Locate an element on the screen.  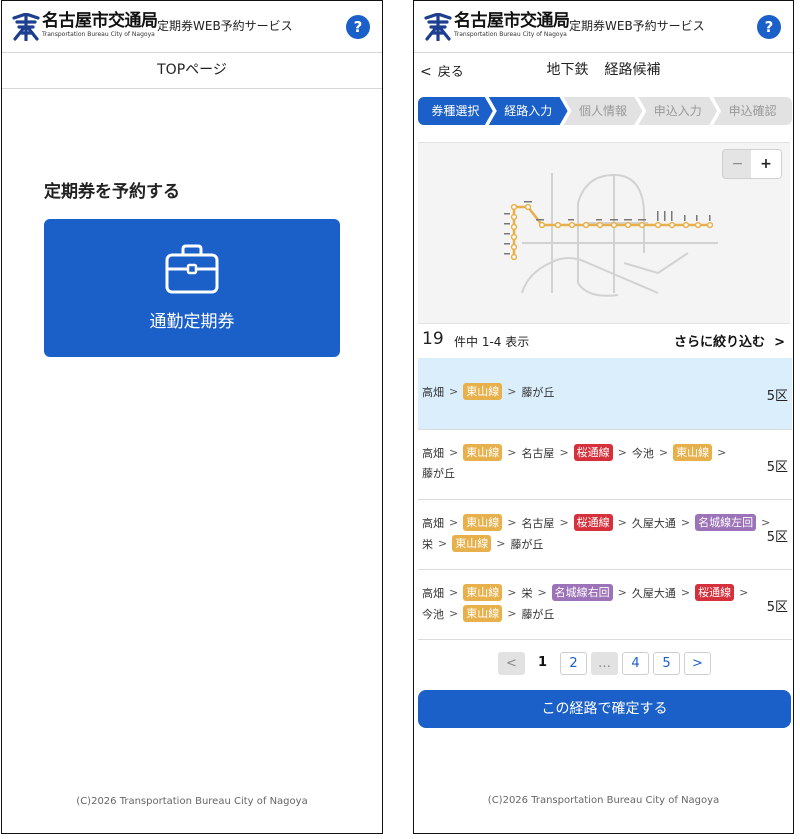
line-badge: 名城線左回 is located at coordinates (726, 522).